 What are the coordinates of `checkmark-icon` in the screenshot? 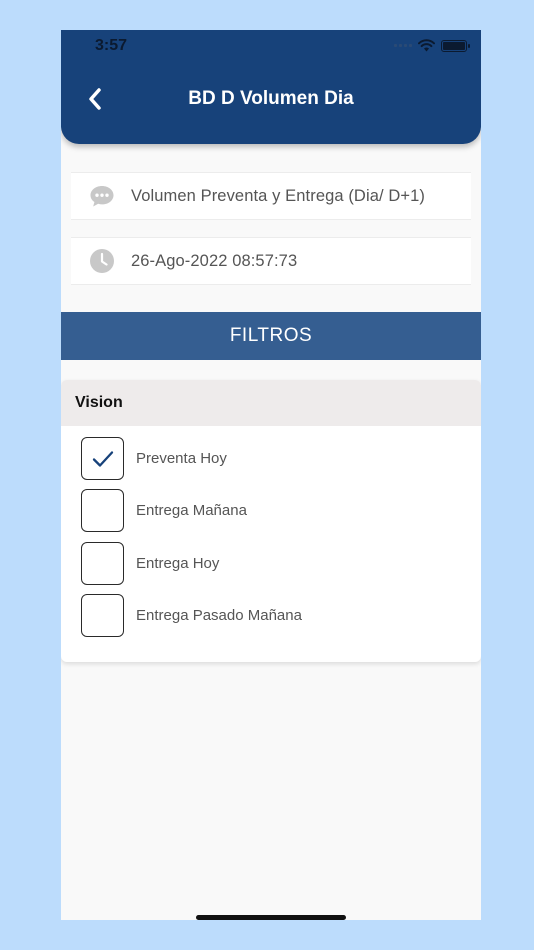 It's located at (102, 458).